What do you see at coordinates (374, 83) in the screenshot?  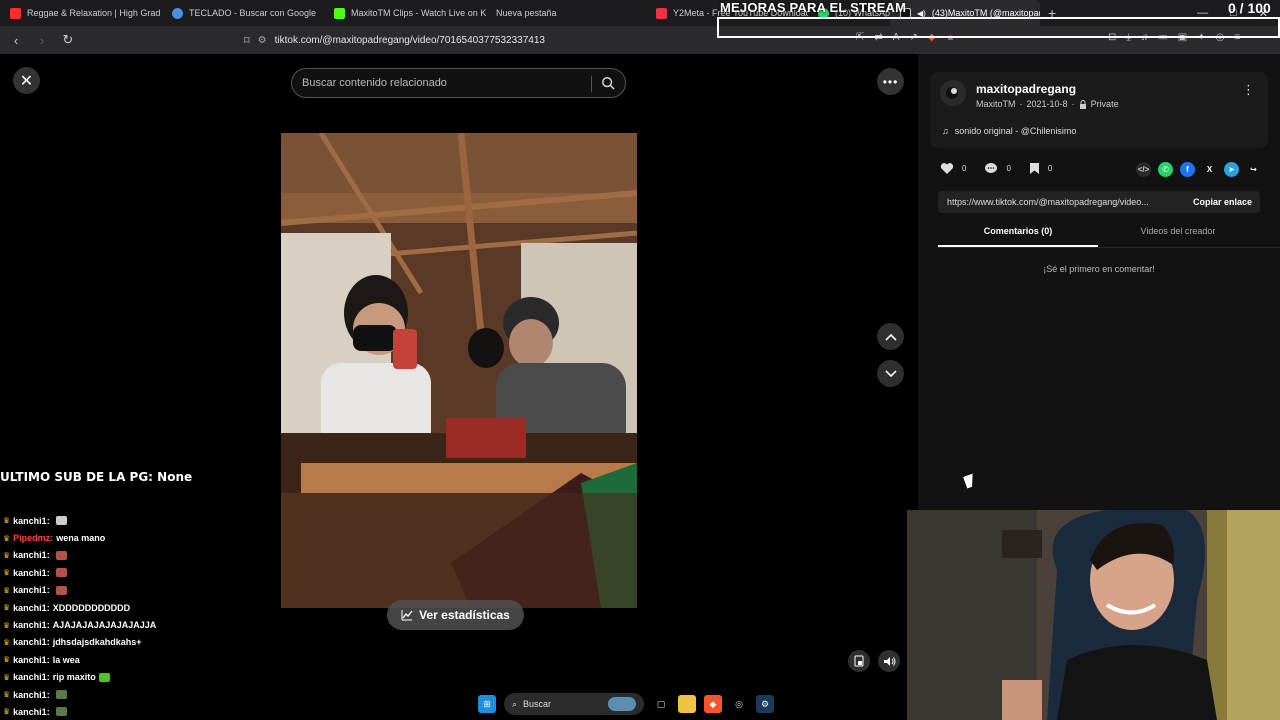 I see `search-placeholder: Buscar contenido relacionado` at bounding box center [374, 83].